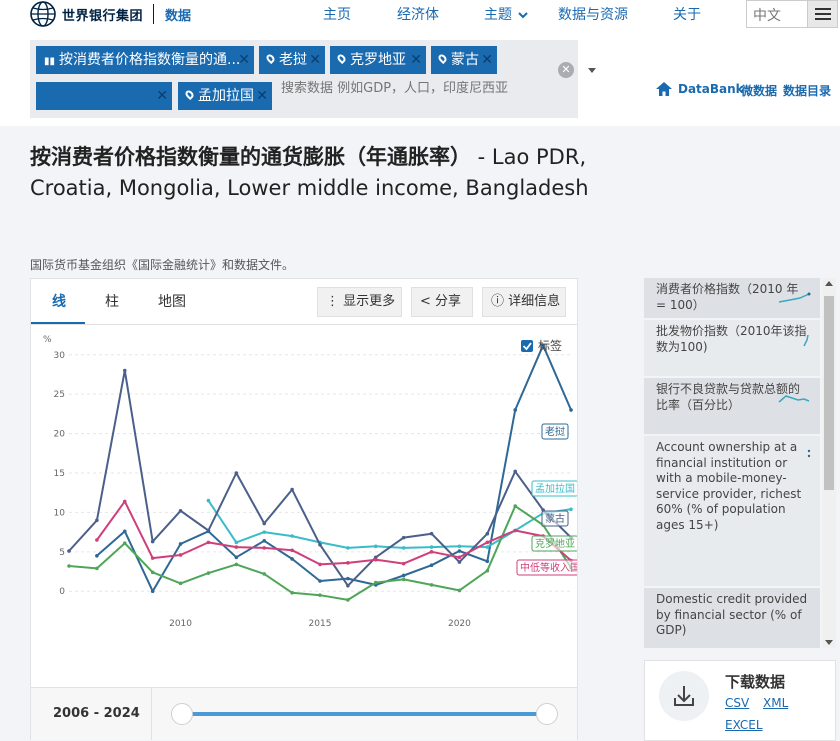 The height and width of the screenshot is (741, 840). I want to click on checkbox-icon, so click(527, 346).